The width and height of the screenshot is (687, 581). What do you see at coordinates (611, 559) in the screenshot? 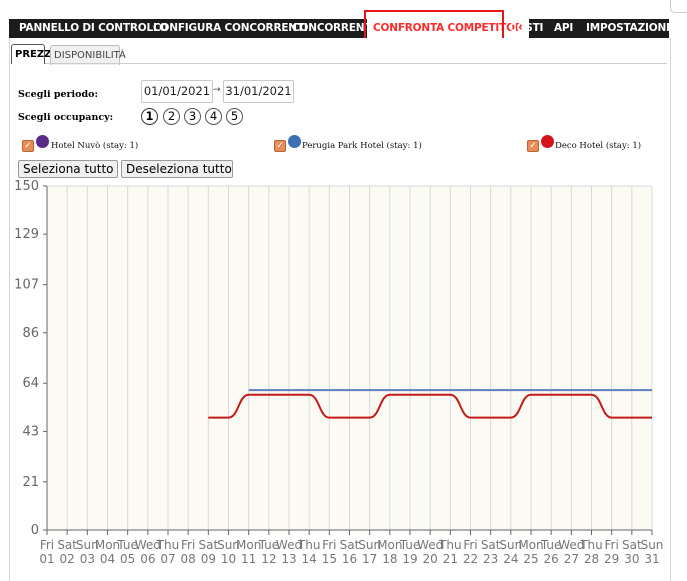
I see `x-tick-date: 29` at bounding box center [611, 559].